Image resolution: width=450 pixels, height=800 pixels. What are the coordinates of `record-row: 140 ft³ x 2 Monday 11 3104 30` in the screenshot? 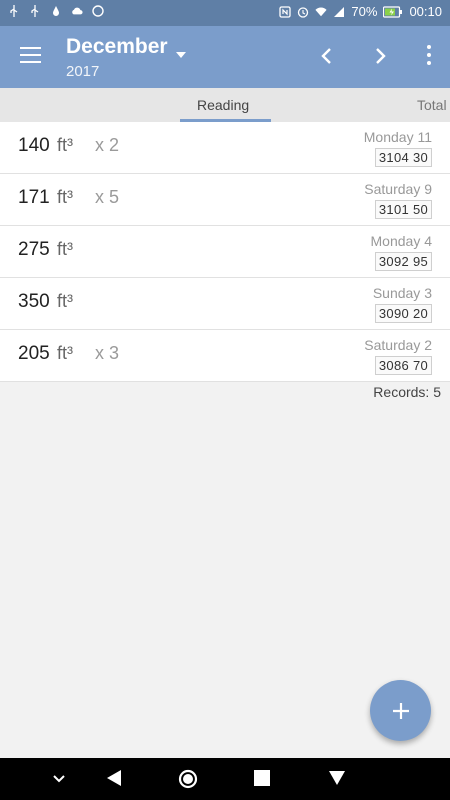 It's located at (225, 148).